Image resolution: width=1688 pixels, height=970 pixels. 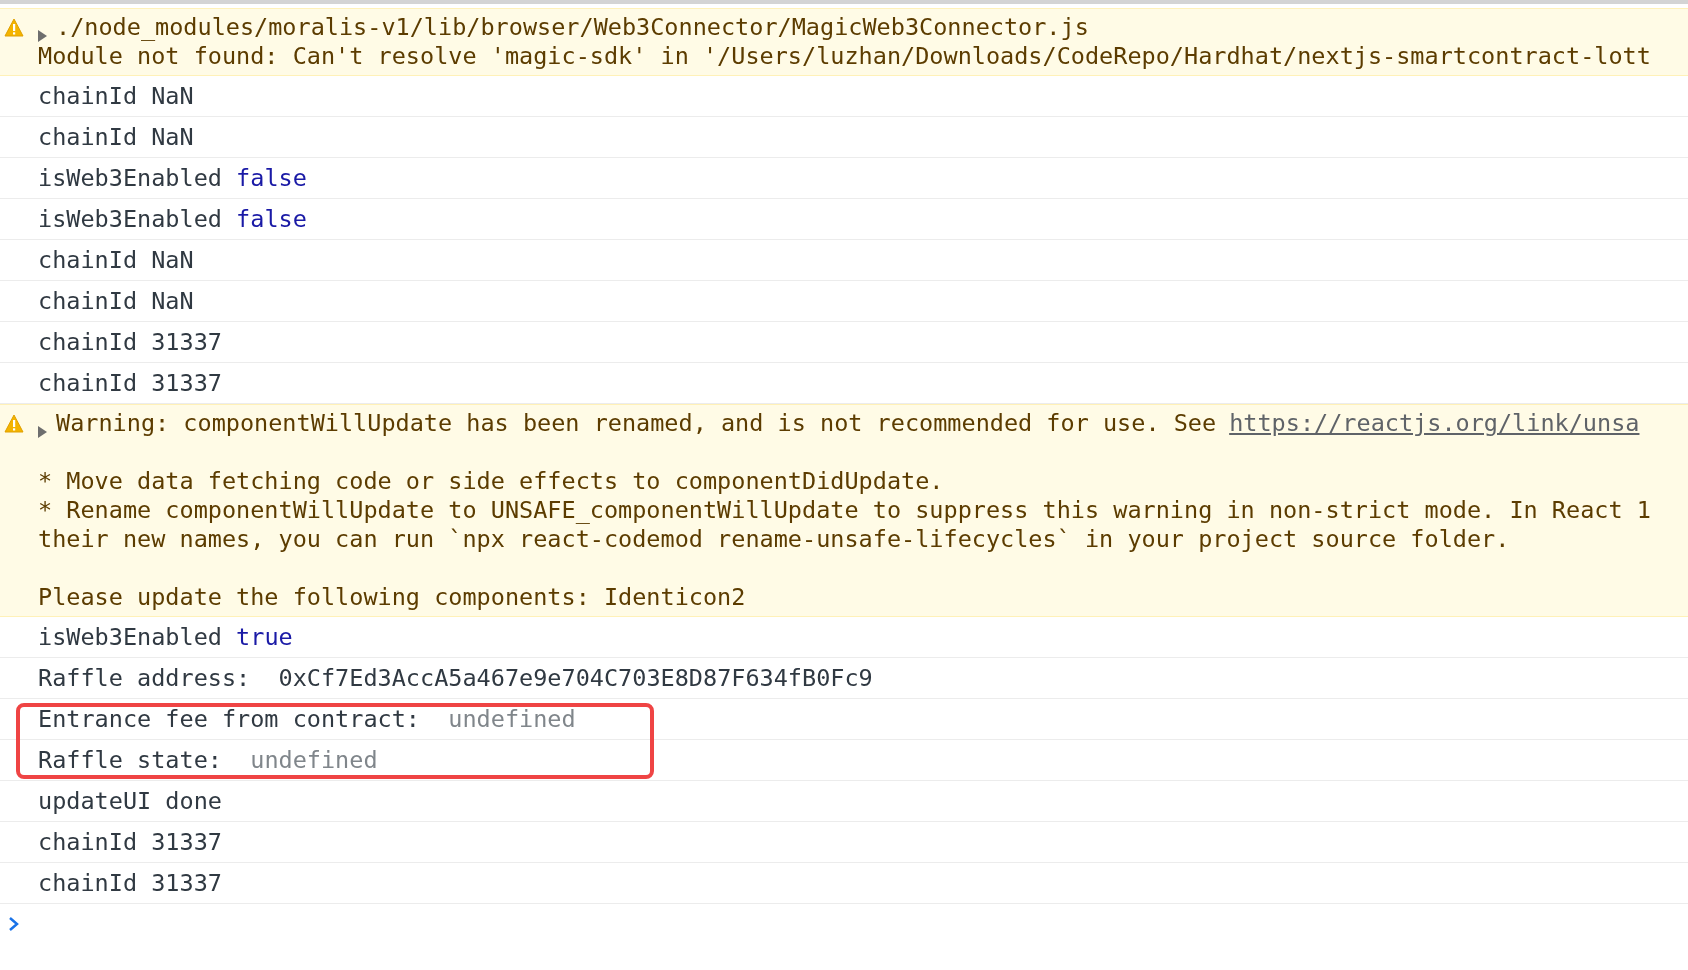 I want to click on log-text: Entrance fee from contract:, so click(x=229, y=719).